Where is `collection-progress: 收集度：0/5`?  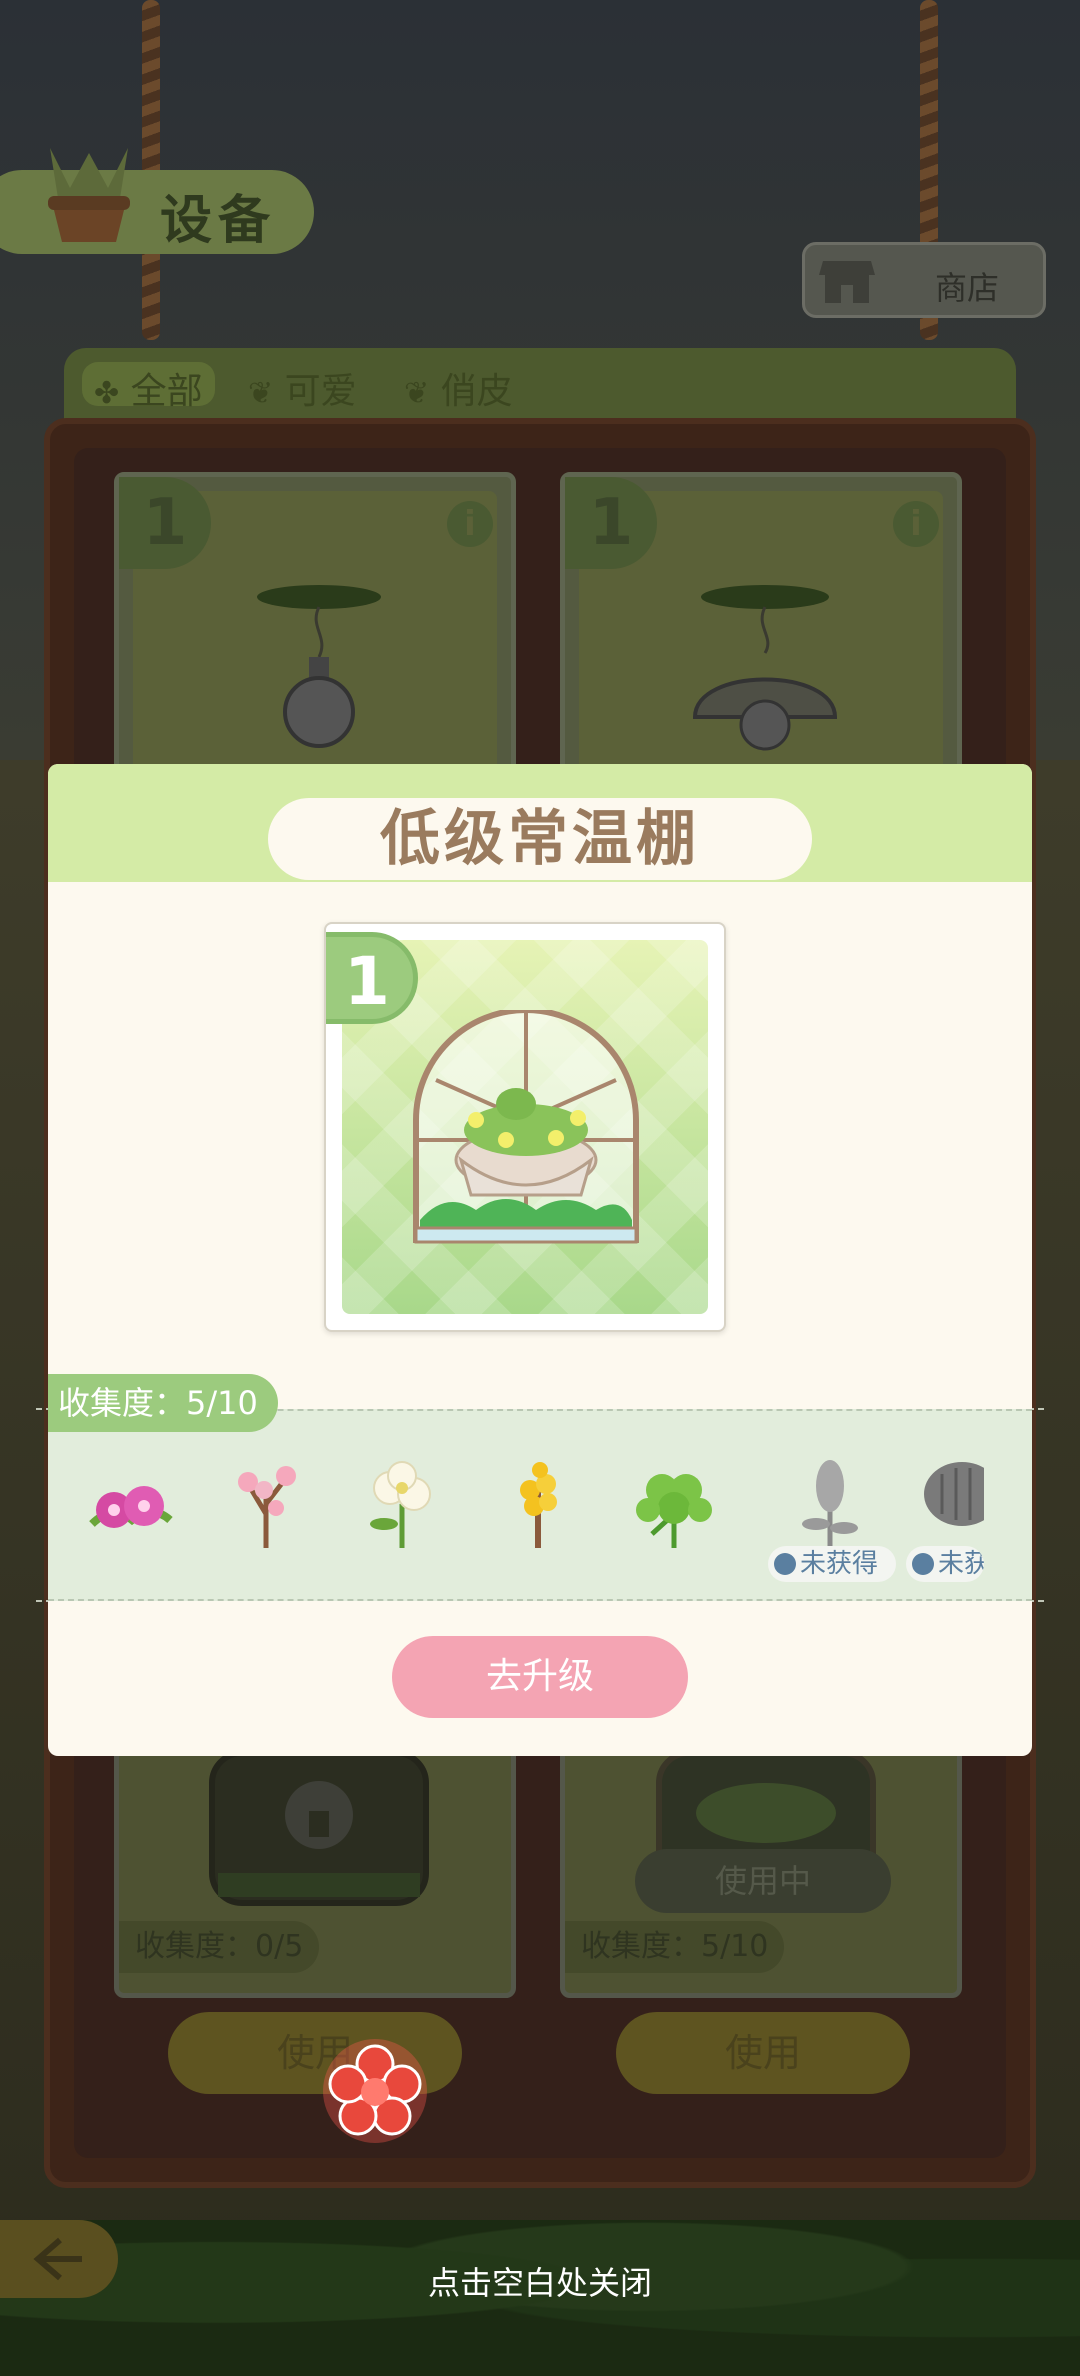
collection-progress: 收集度：0/5 is located at coordinates (219, 1947).